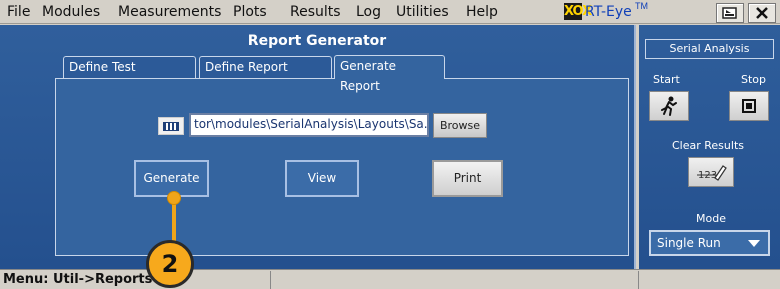 The height and width of the screenshot is (289, 780). I want to click on chevron-down-icon, so click(754, 243).